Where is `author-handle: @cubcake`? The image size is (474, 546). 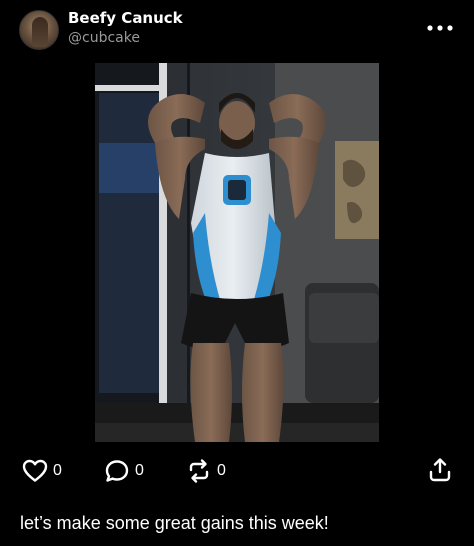
author-handle: @cubcake is located at coordinates (104, 38).